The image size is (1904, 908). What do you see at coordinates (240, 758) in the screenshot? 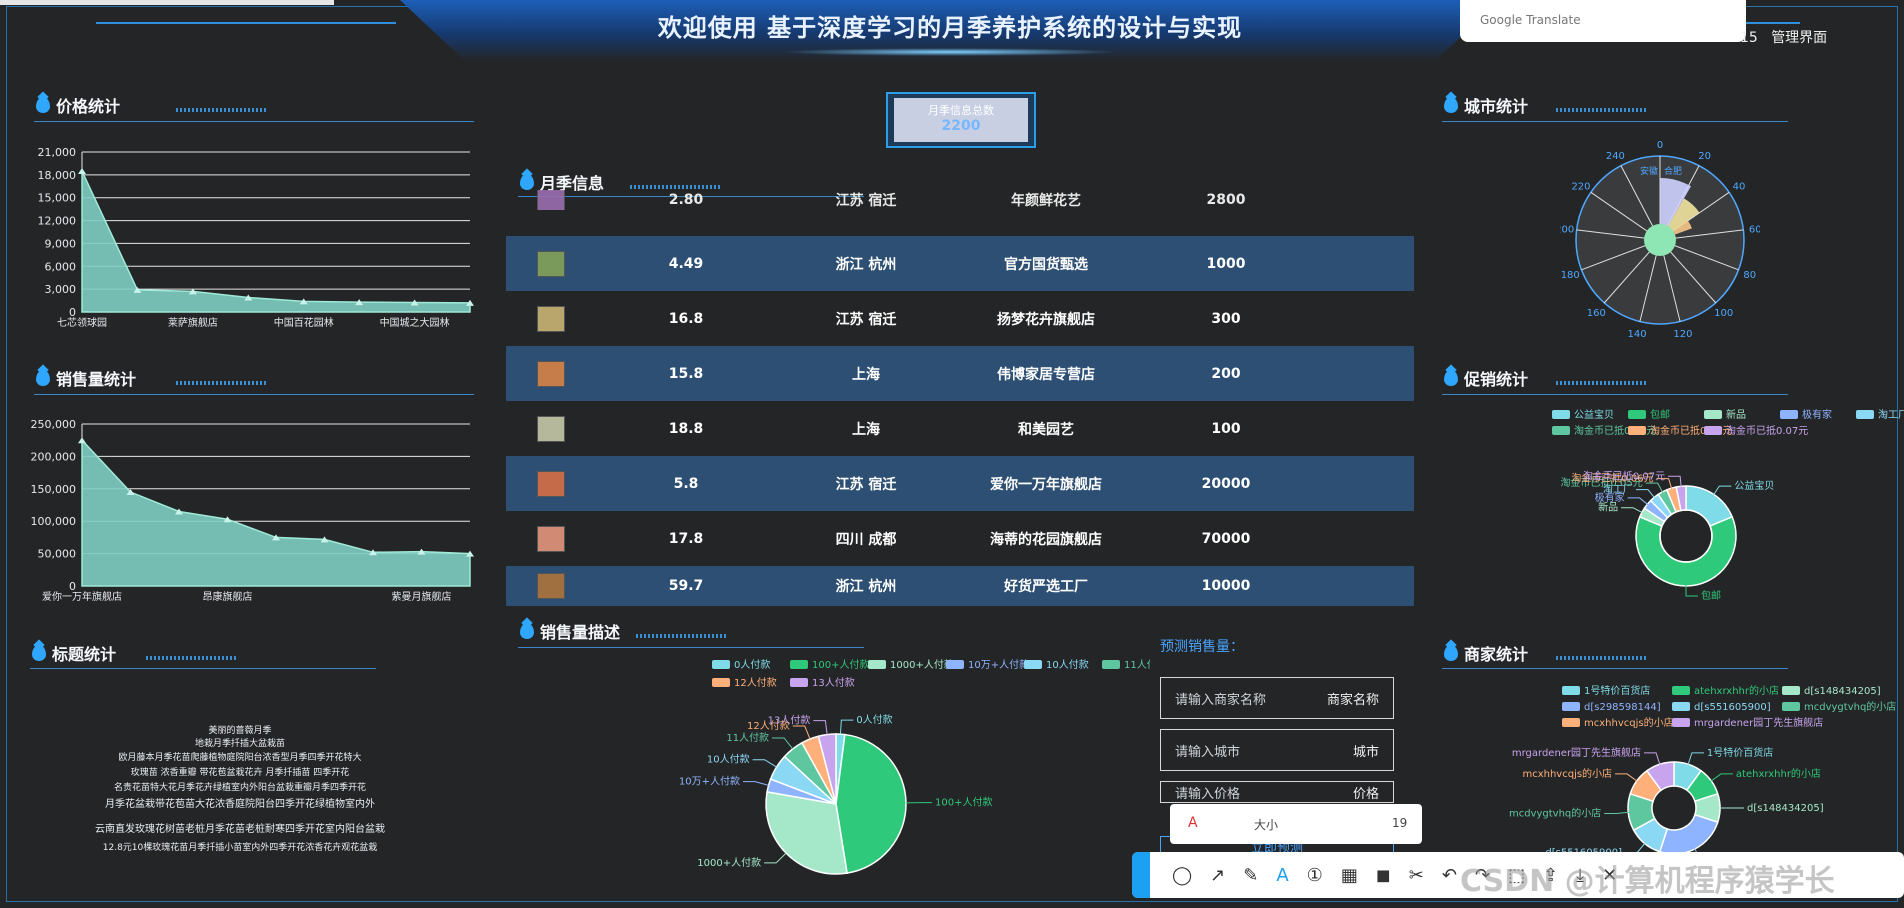
I see `wordcloud-item: 欧月藤本月季花苗爬藤植物庭院阳台浓香型月季四季开花特大` at bounding box center [240, 758].